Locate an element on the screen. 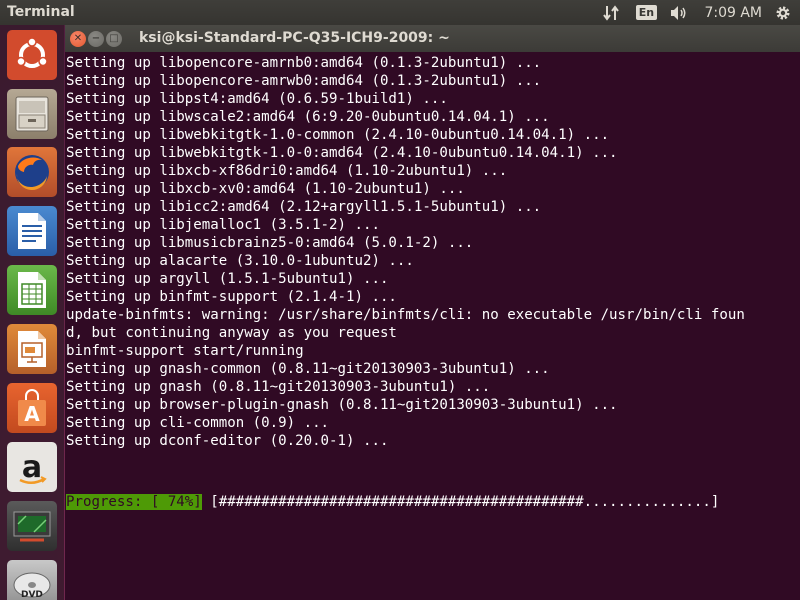 The width and height of the screenshot is (800, 600). workspace-icon is located at coordinates (32, 526).